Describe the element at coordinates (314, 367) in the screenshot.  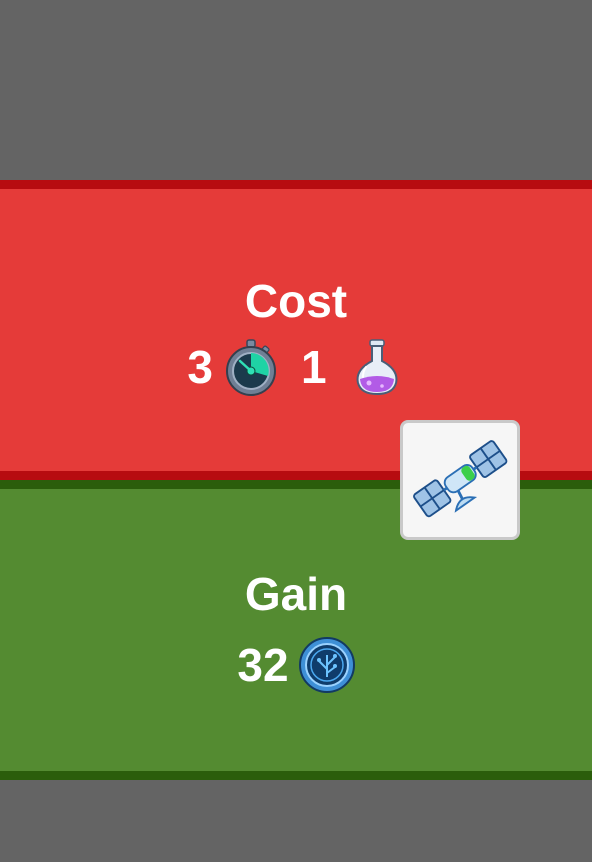
I see `cost-research-amount: 1` at that location.